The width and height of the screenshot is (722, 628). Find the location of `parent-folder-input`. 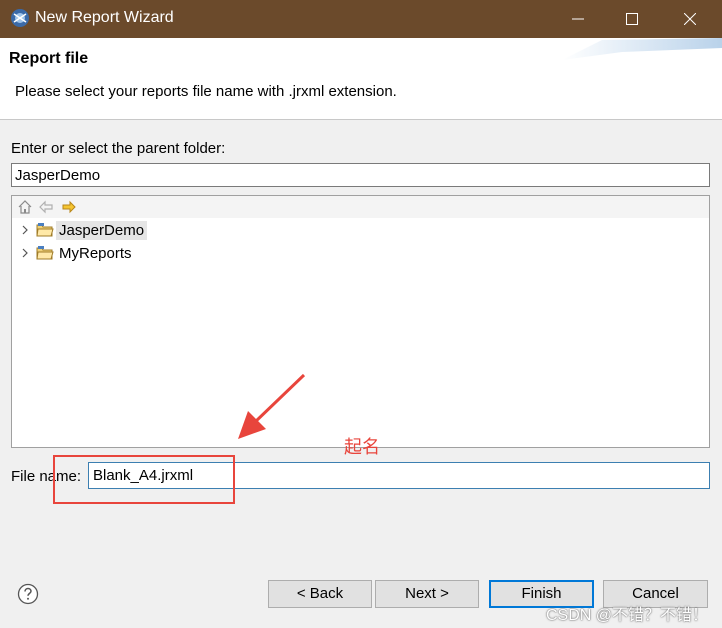

parent-folder-input is located at coordinates (360, 175).